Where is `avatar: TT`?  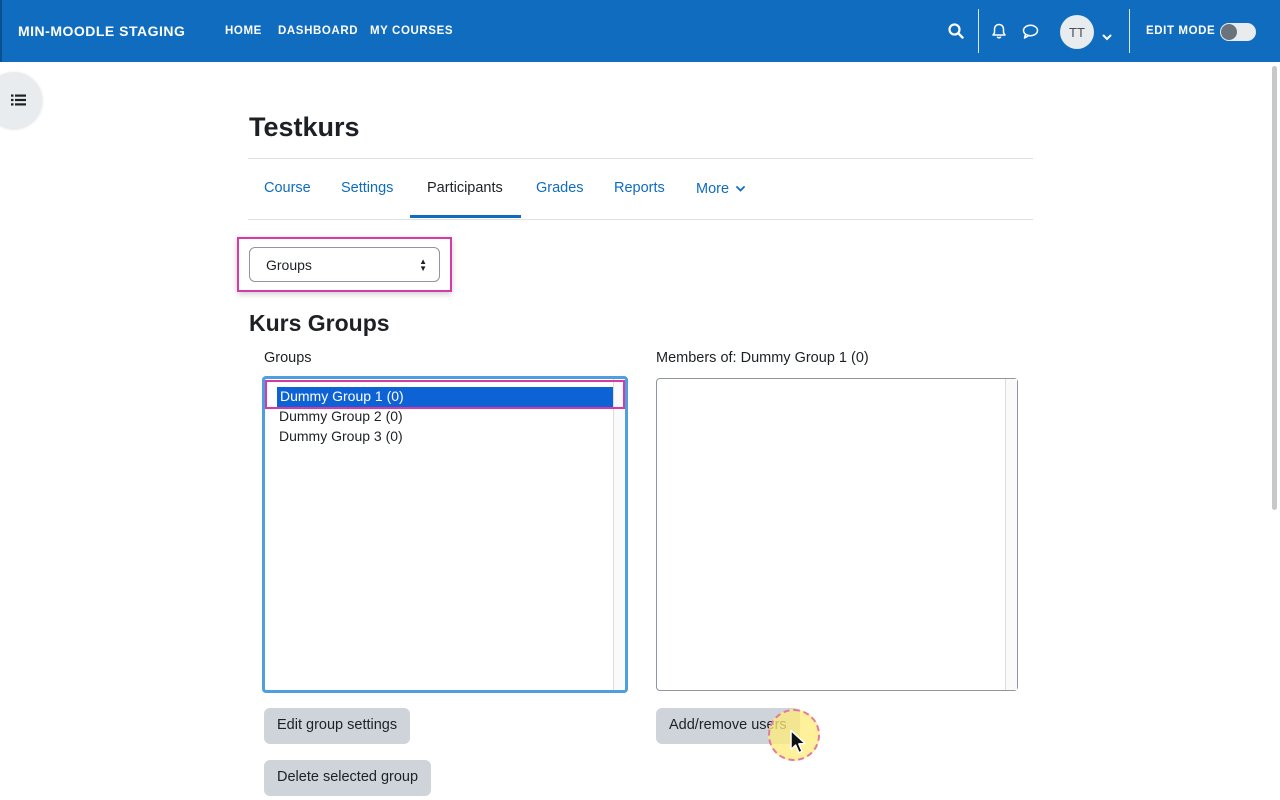 avatar: TT is located at coordinates (1077, 32).